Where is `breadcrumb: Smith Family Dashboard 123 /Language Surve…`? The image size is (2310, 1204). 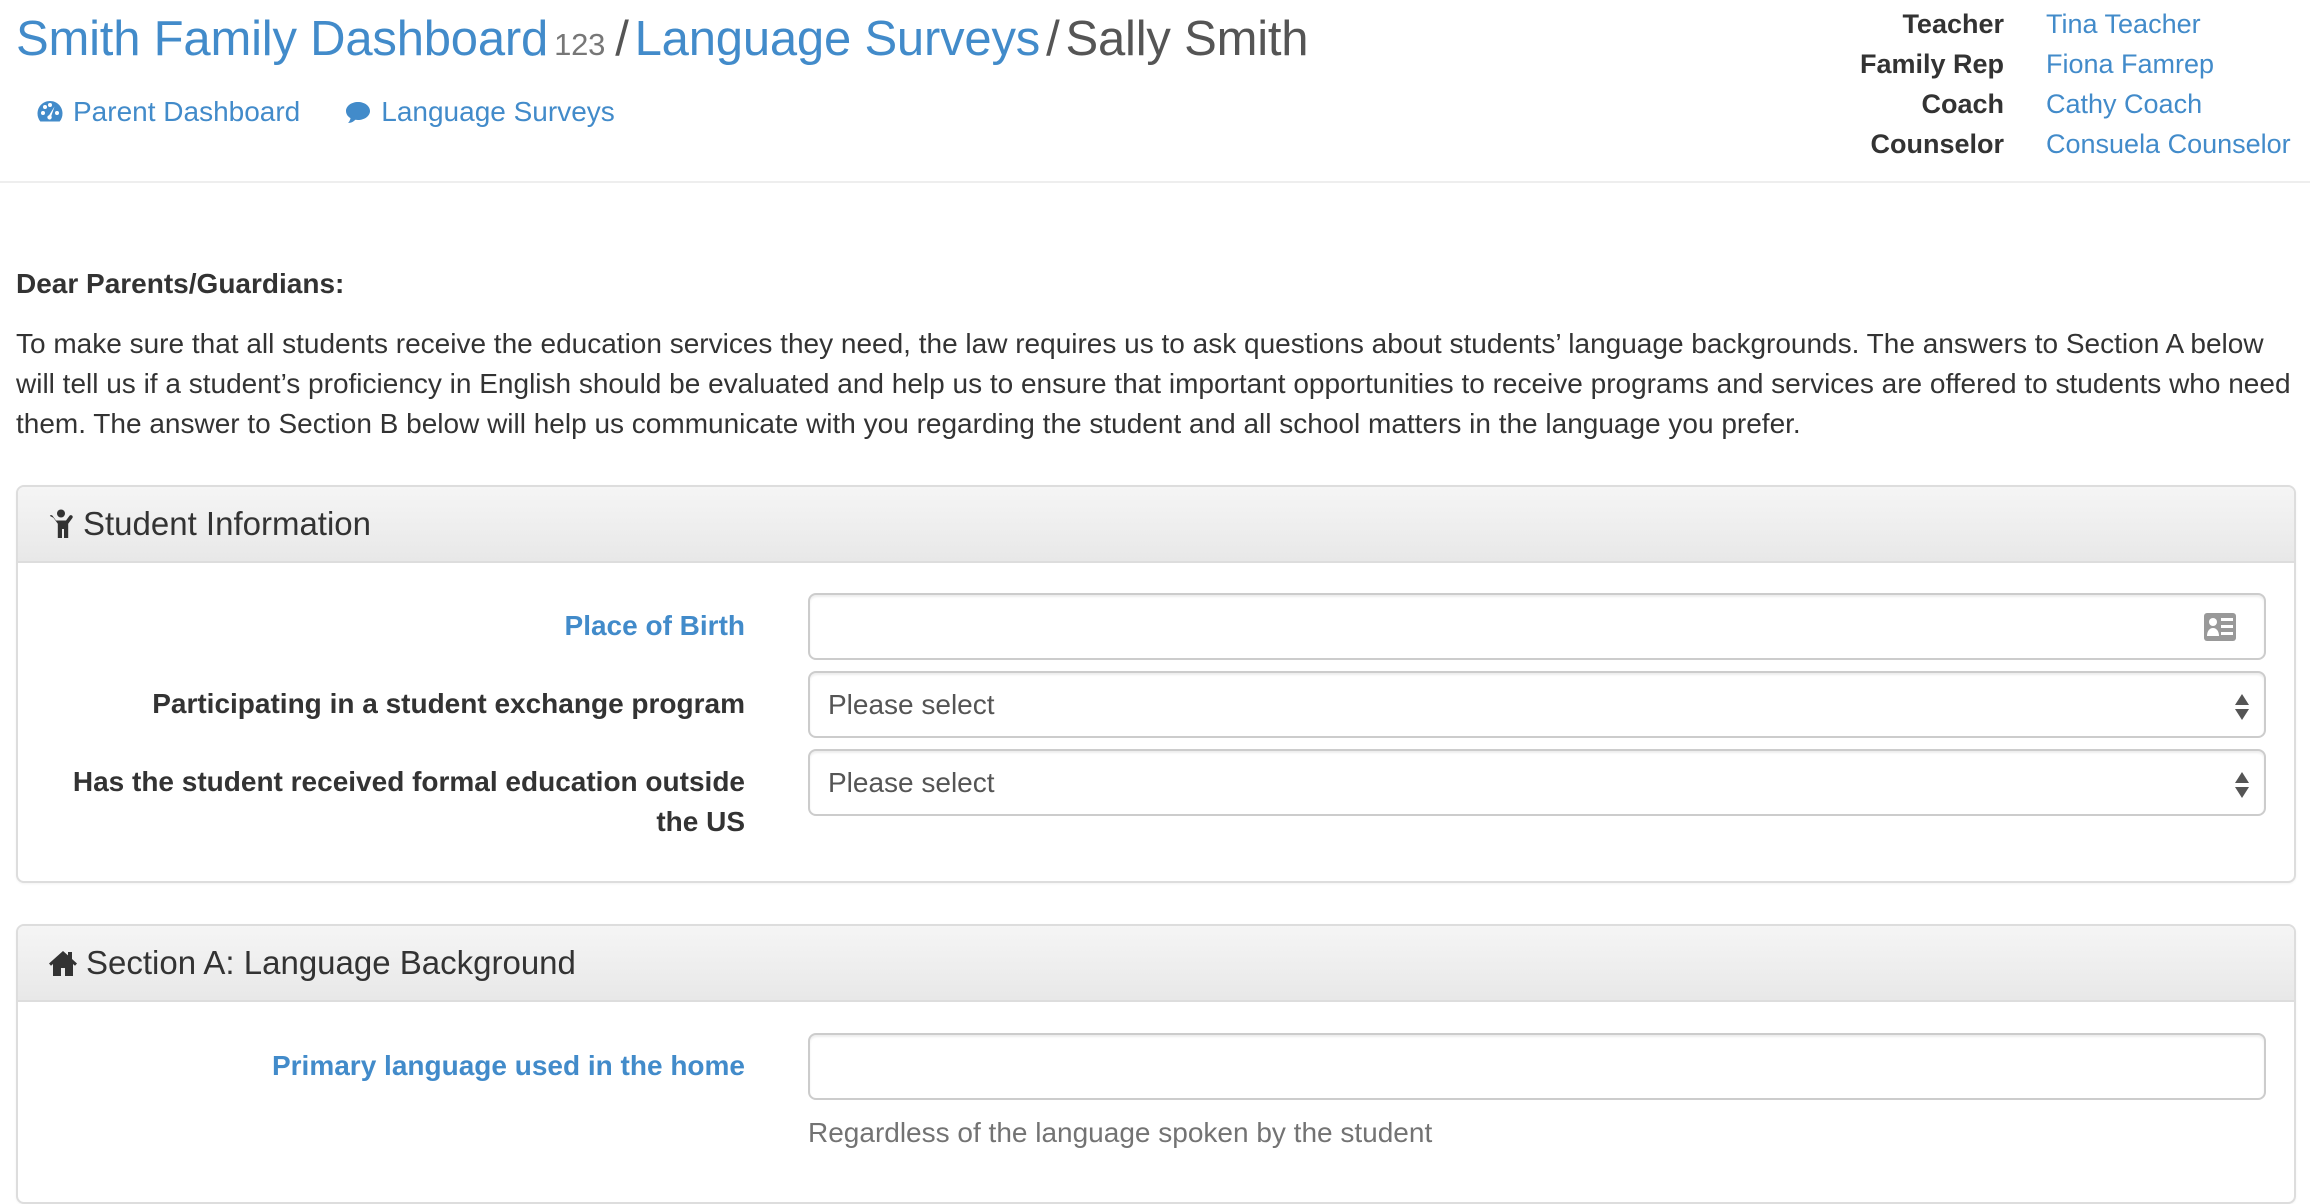 breadcrumb: Smith Family Dashboard 123 /Language Surve… is located at coordinates (662, 42).